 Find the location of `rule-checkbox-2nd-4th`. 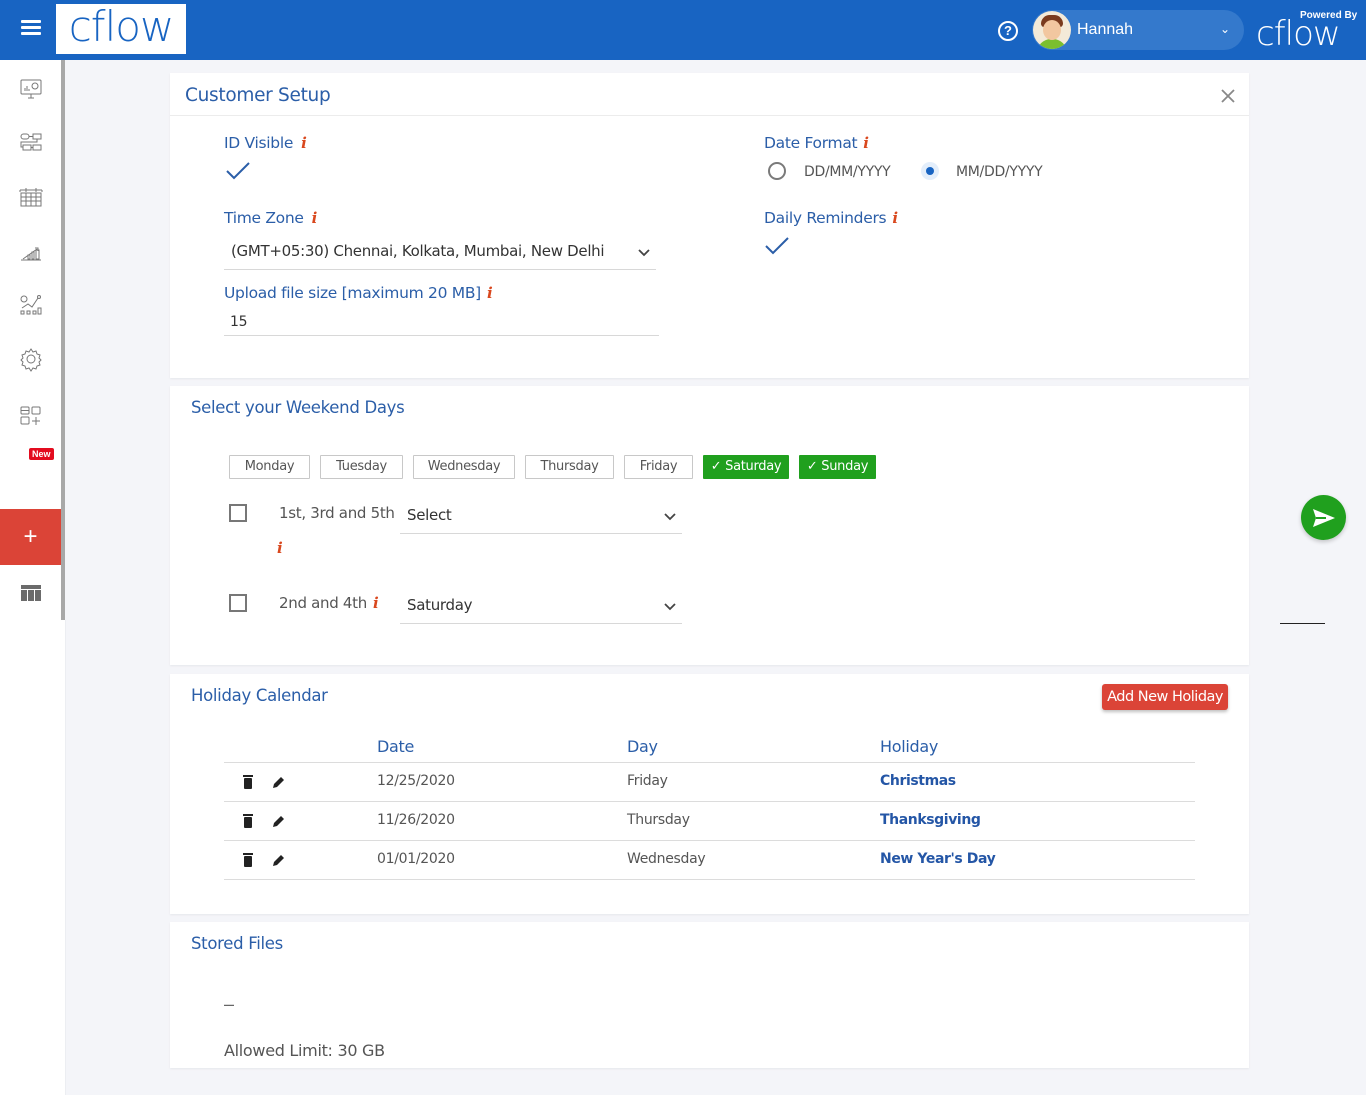

rule-checkbox-2nd-4th is located at coordinates (238, 603).